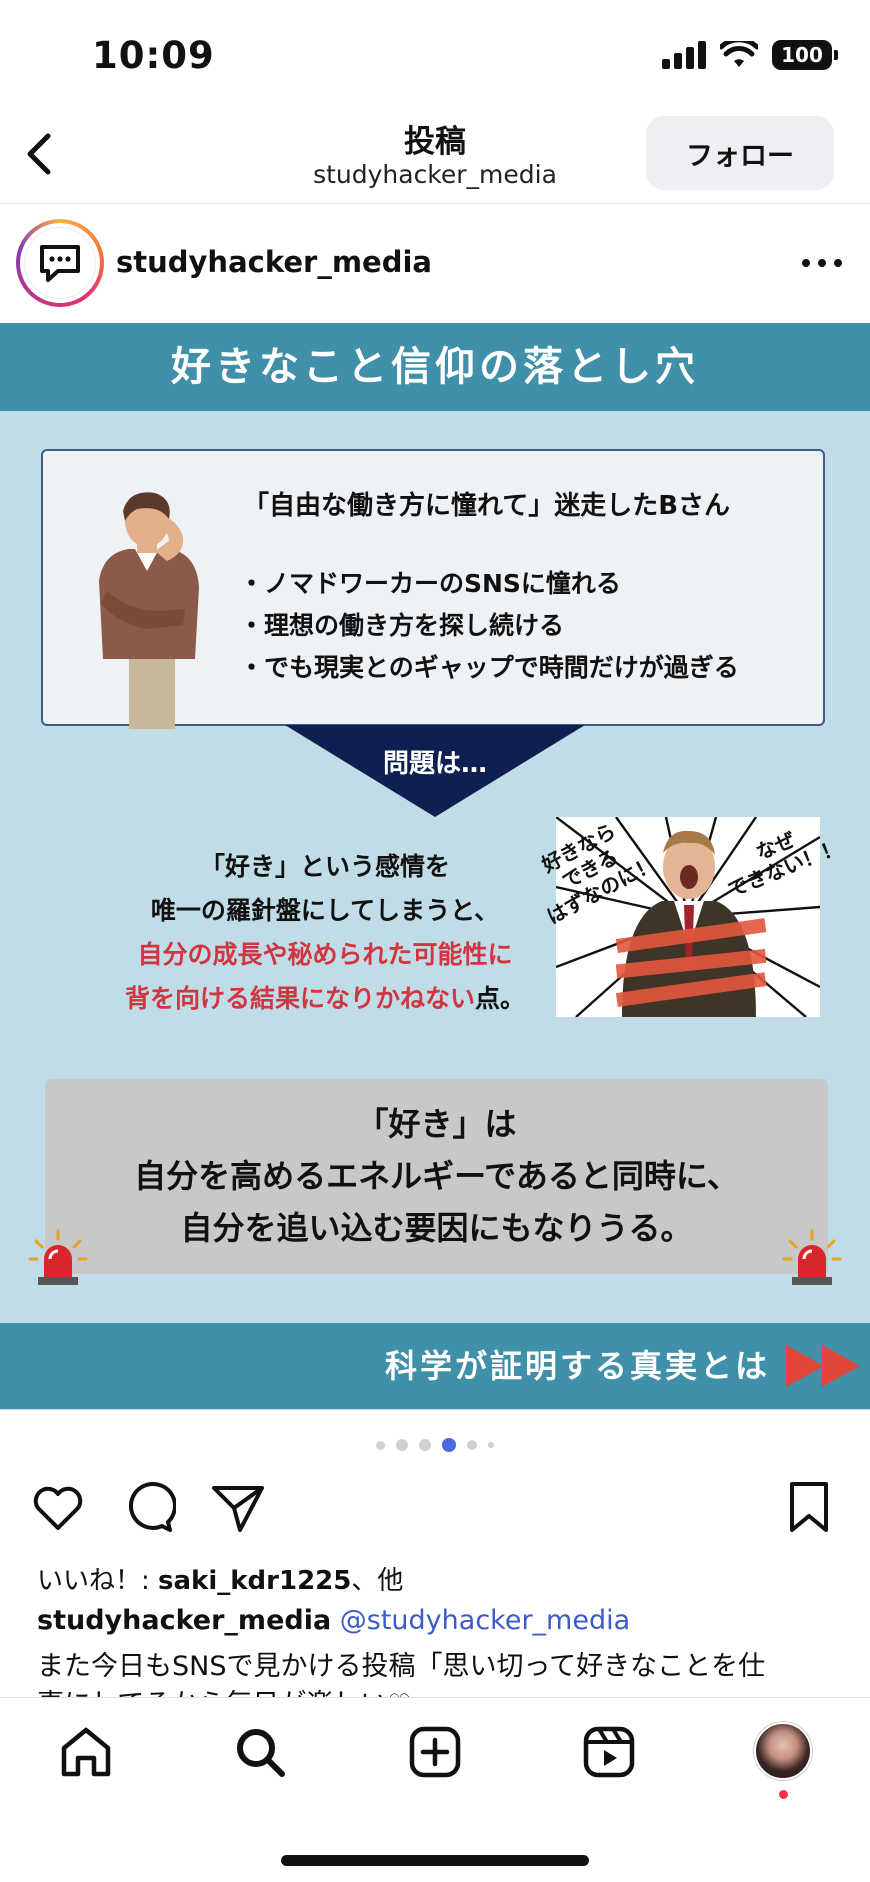 Image resolution: width=870 pixels, height=1882 pixels. I want to click on notification-dot, so click(783, 1794).